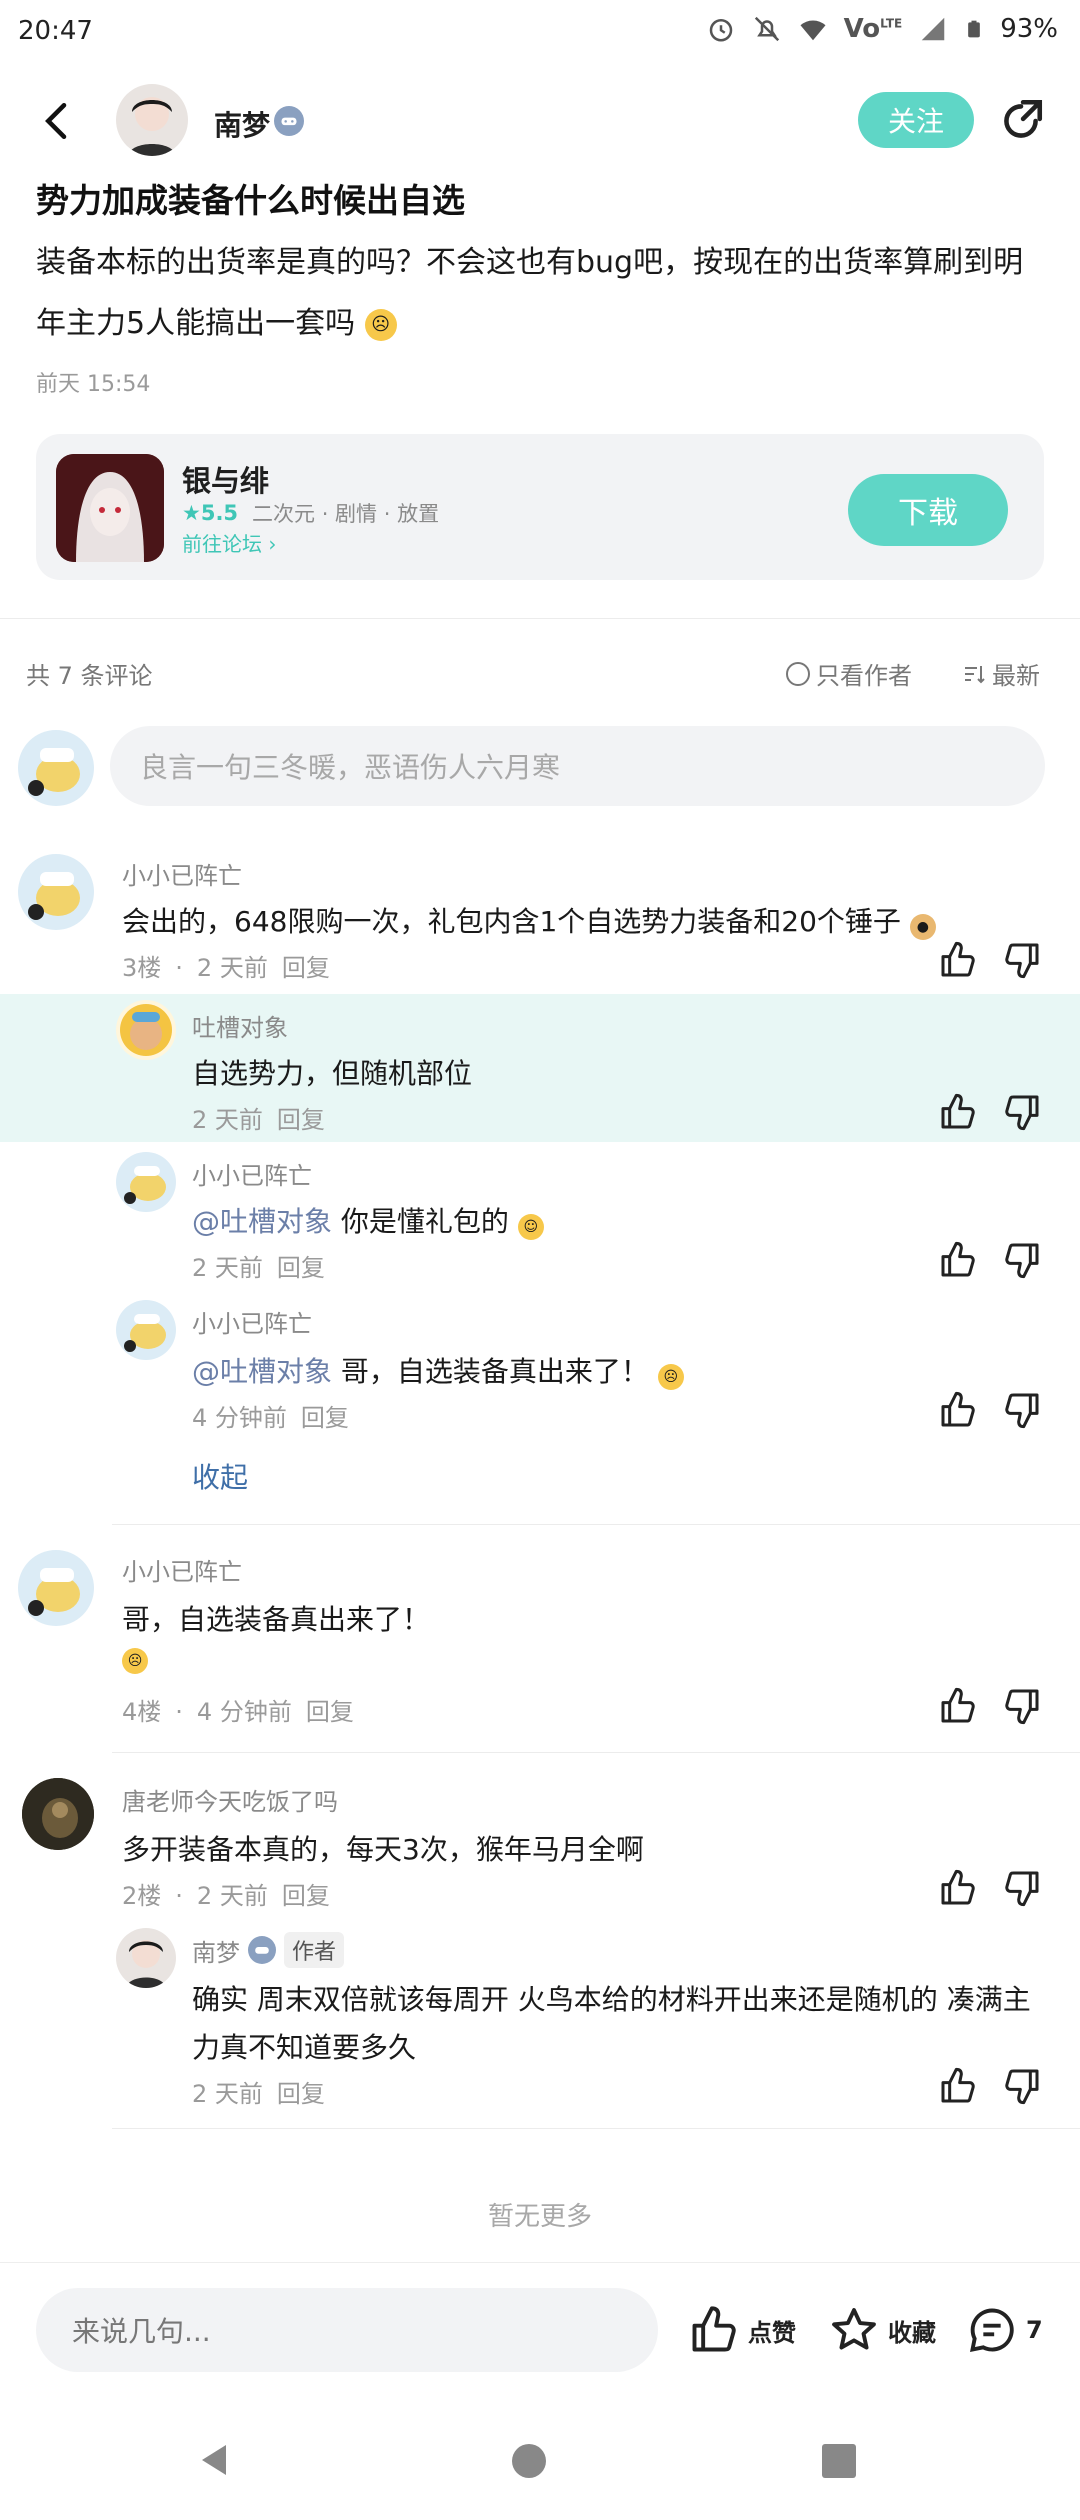 The image size is (1080, 2520). What do you see at coordinates (314, 1950) in the screenshot?
I see `author-tag: 作者` at bounding box center [314, 1950].